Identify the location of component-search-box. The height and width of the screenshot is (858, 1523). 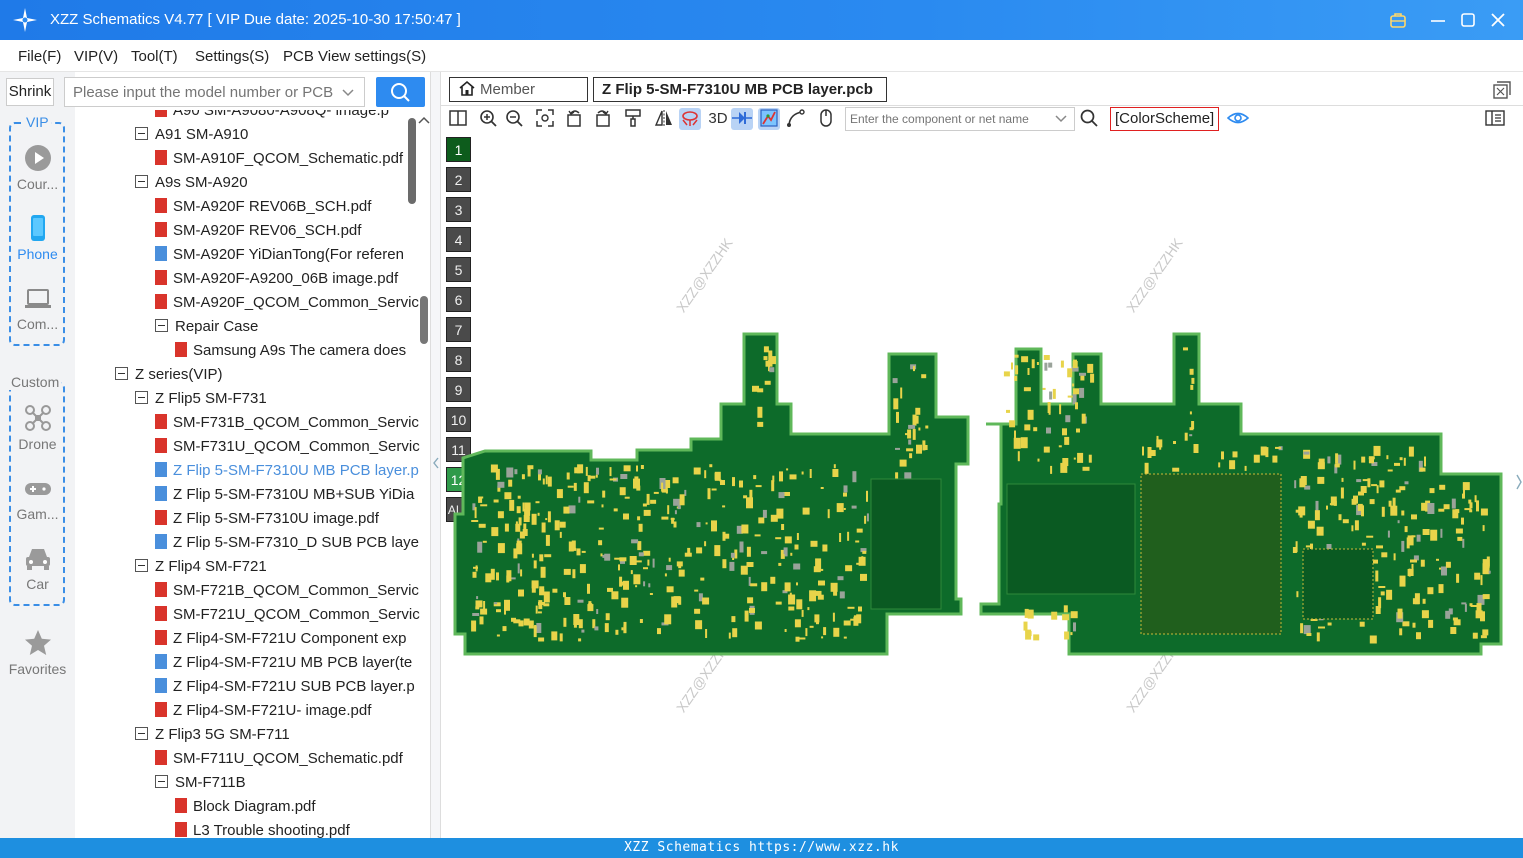
(960, 119).